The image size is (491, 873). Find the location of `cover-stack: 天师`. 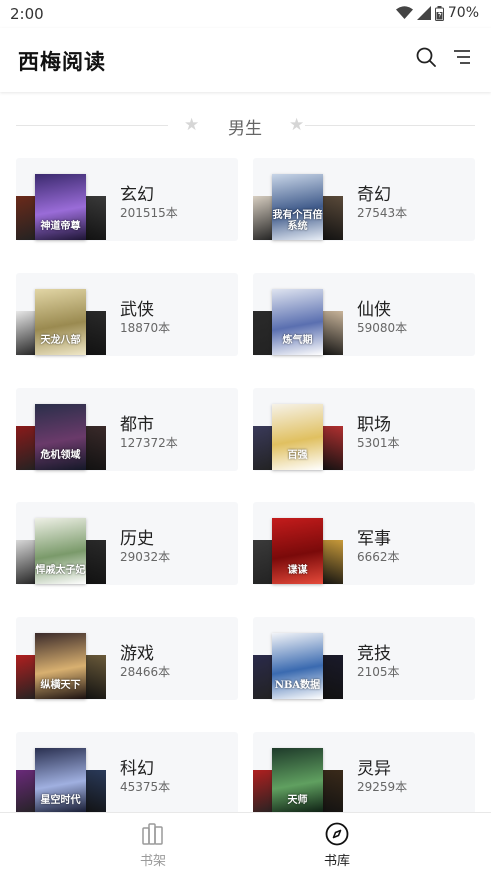

cover-stack: 天师 is located at coordinates (298, 781).